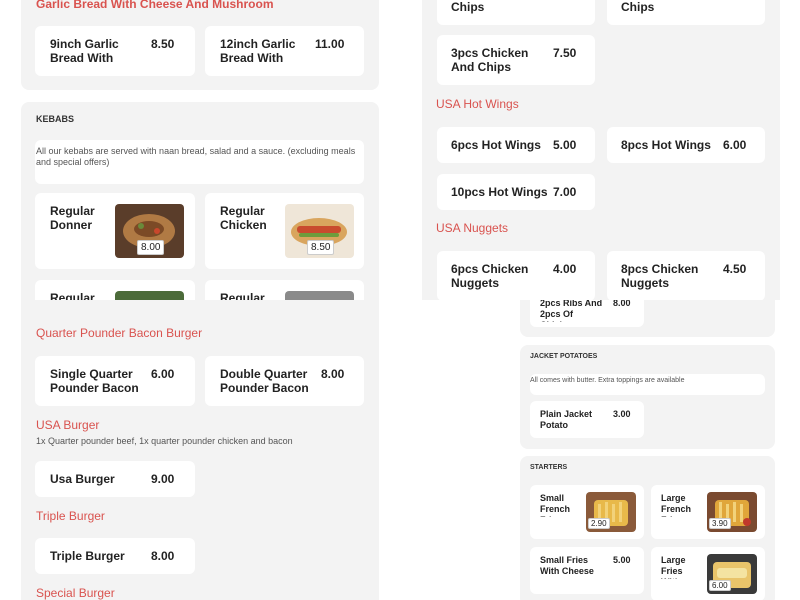  Describe the element at coordinates (70, 516) in the screenshot. I see `triple-burger-title: Triple Burger` at that location.